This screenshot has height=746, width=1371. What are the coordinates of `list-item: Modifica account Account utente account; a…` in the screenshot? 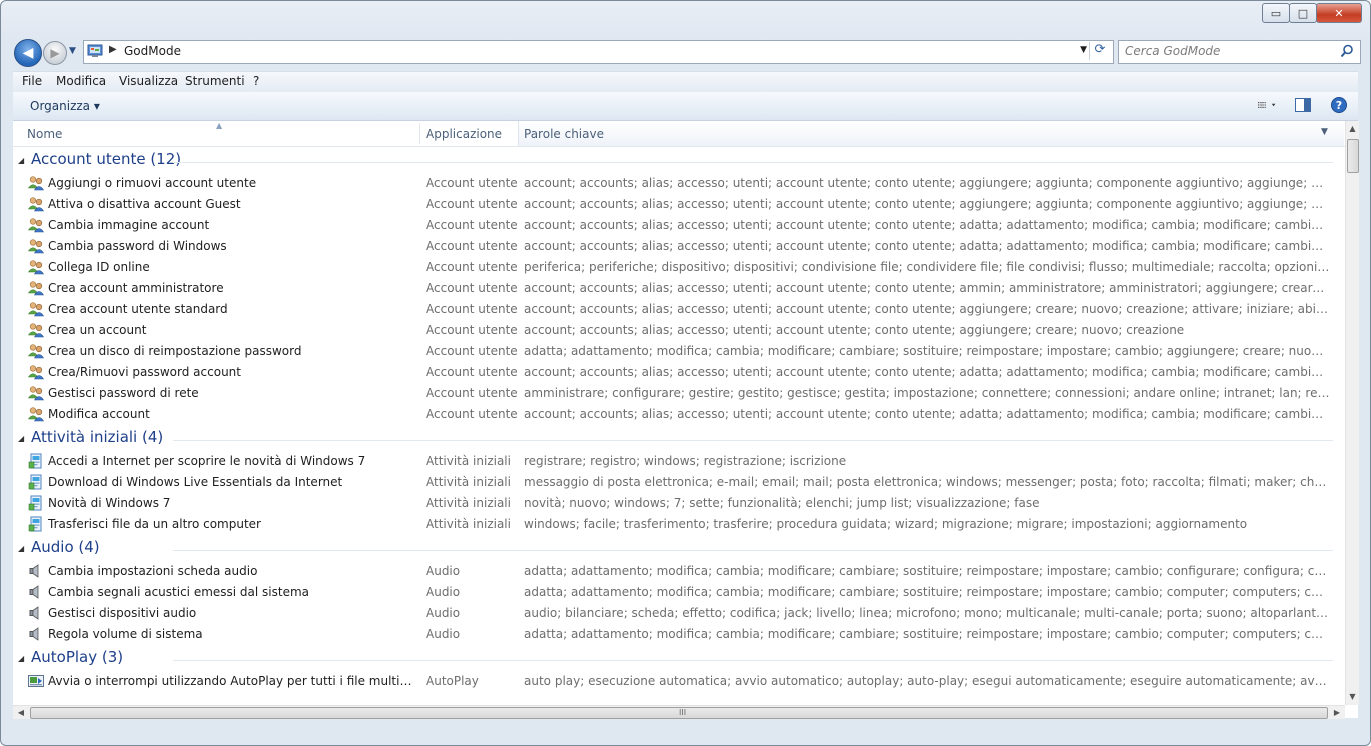 It's located at (679, 414).